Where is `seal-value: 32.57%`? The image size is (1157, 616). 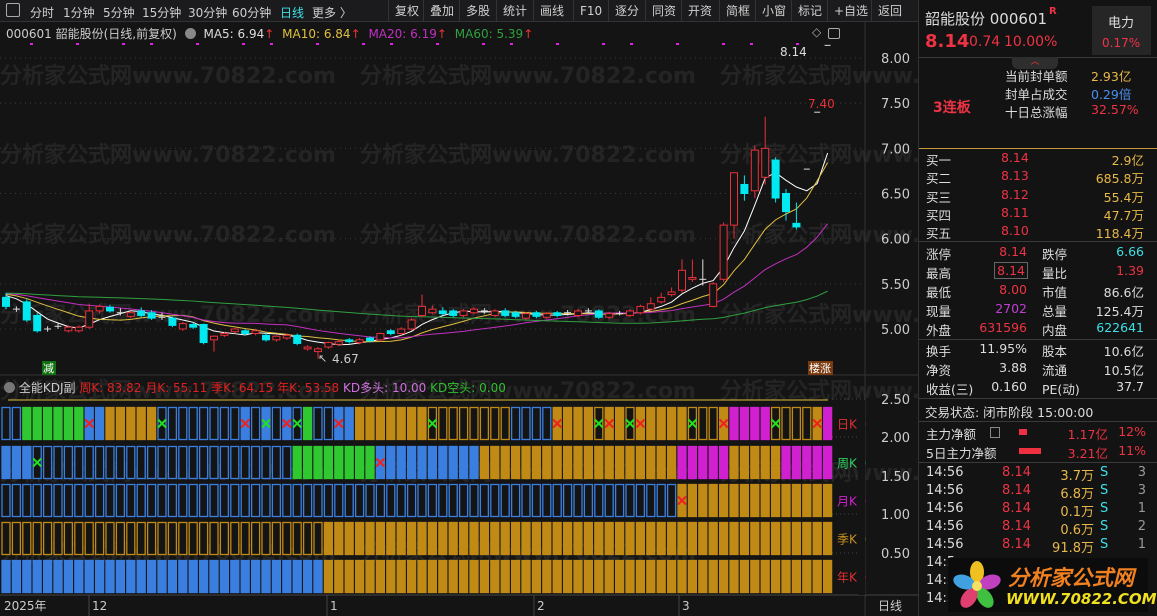 seal-value: 32.57% is located at coordinates (1115, 109).